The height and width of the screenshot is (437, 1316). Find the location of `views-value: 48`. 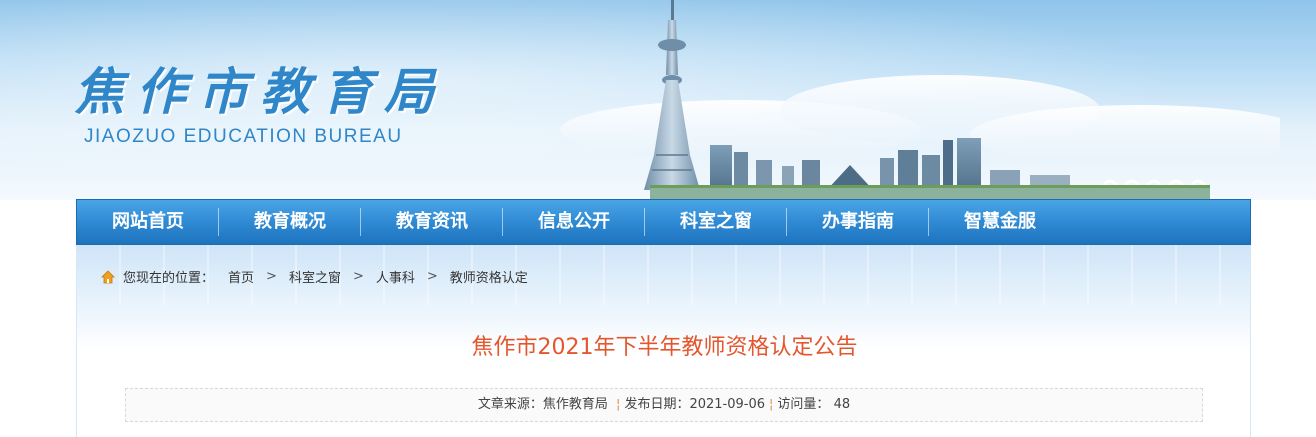

views-value: 48 is located at coordinates (842, 404).